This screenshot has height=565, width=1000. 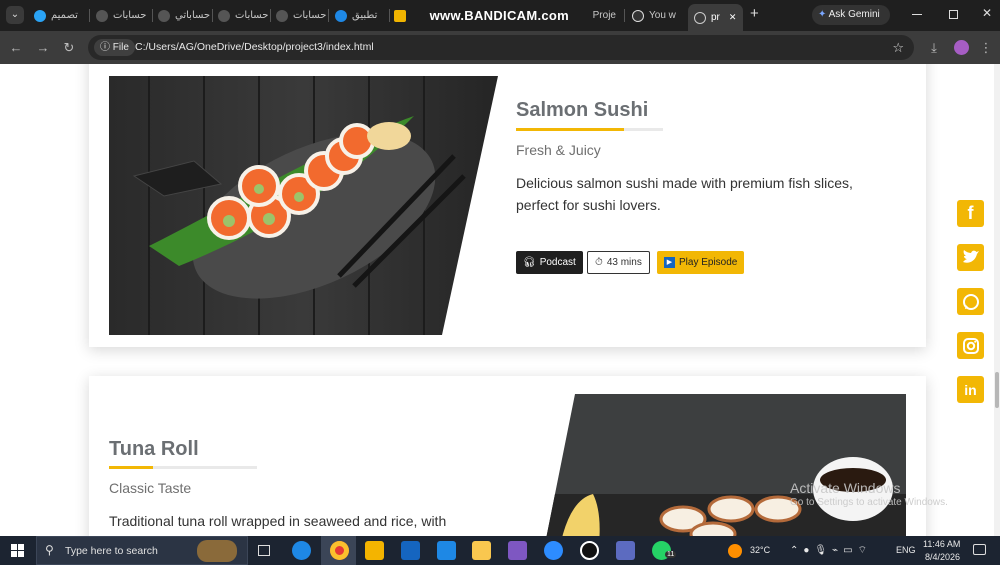 What do you see at coordinates (339, 550) in the screenshot?
I see `chrome-icon` at bounding box center [339, 550].